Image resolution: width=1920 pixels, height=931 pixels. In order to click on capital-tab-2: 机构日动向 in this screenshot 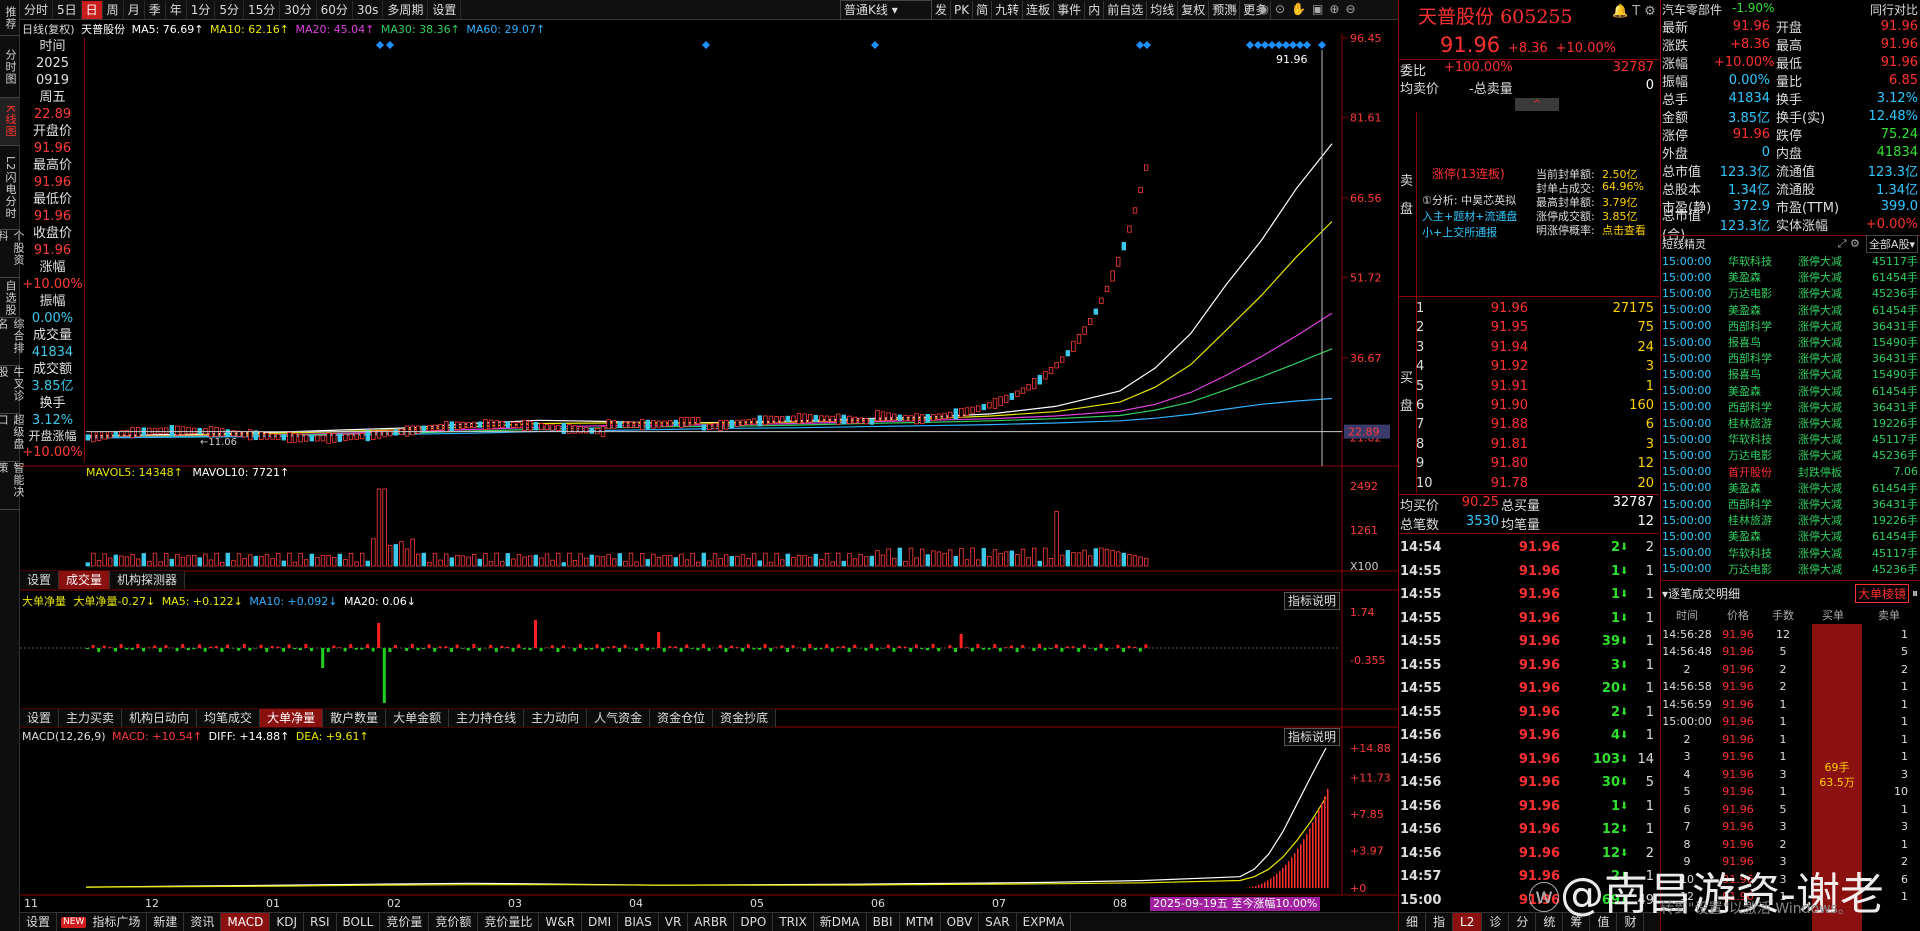, I will do `click(160, 718)`.